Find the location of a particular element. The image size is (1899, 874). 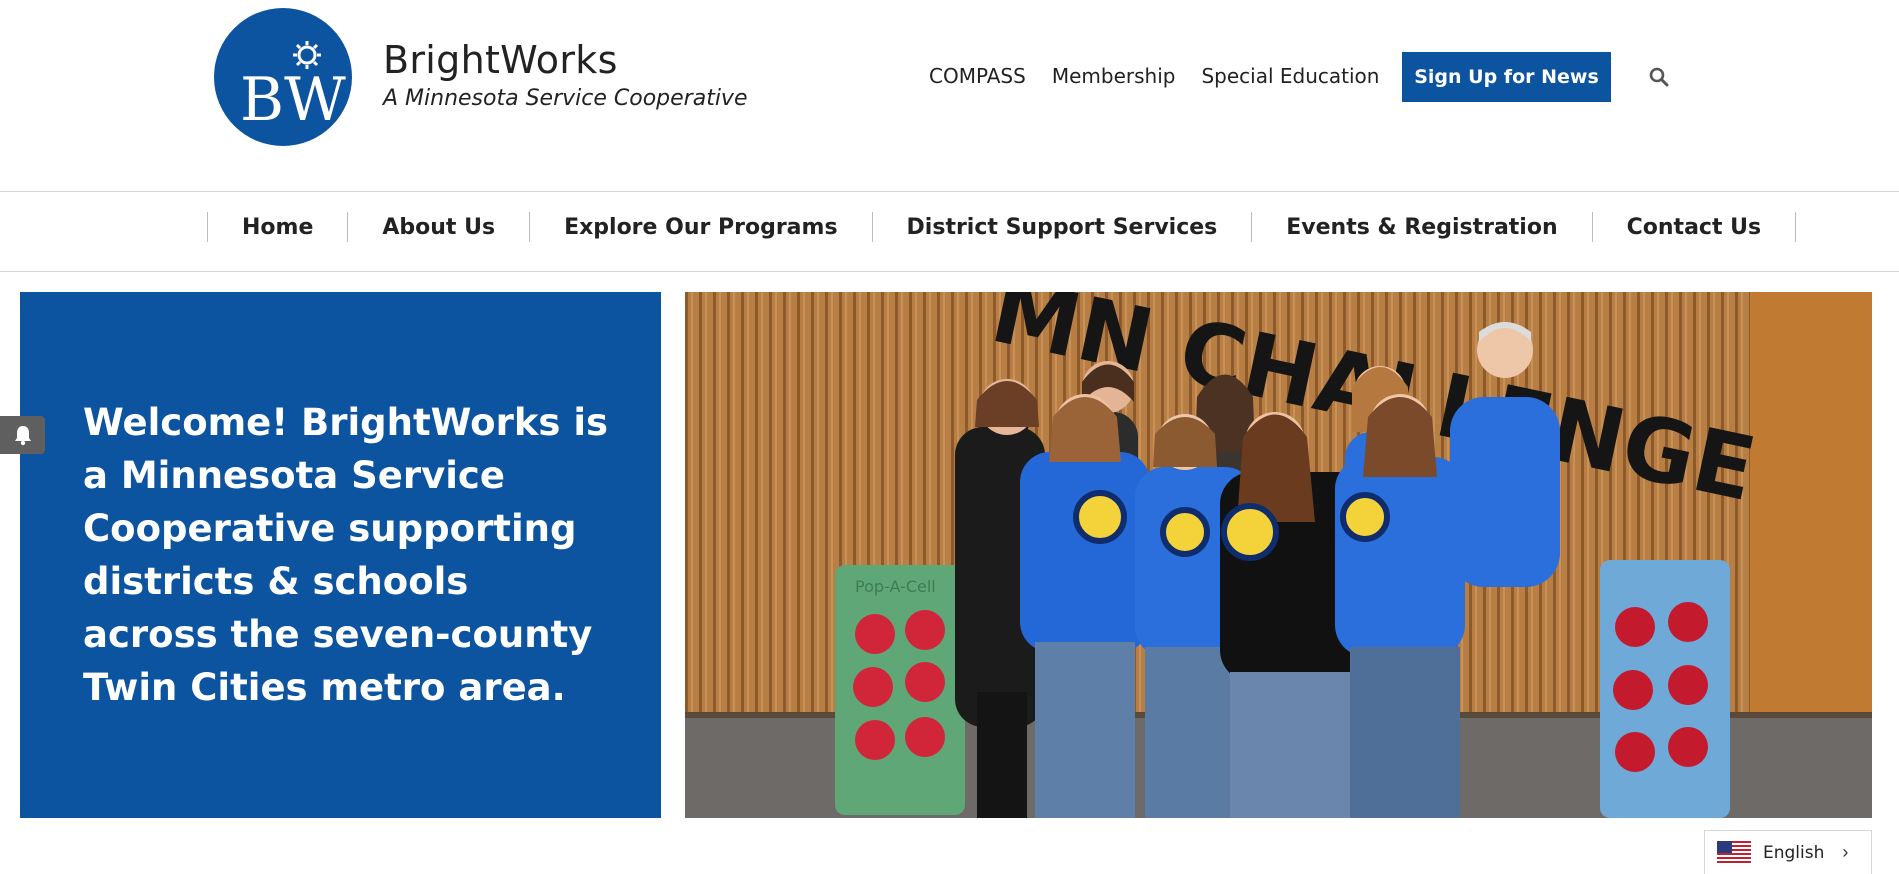

pop-a-cell-board-left: Pop-A-Cell is located at coordinates (900, 690).